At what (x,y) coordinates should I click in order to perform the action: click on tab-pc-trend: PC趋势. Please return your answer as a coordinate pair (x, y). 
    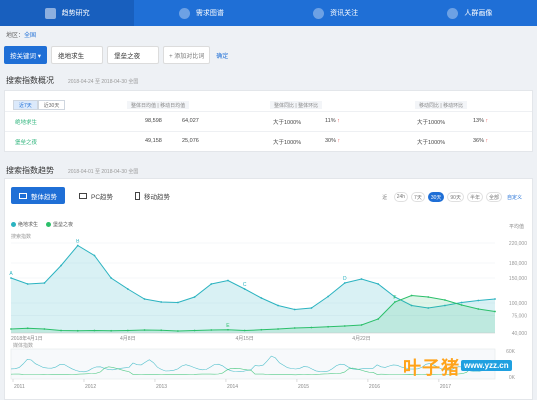
    Looking at the image, I should click on (96, 195).